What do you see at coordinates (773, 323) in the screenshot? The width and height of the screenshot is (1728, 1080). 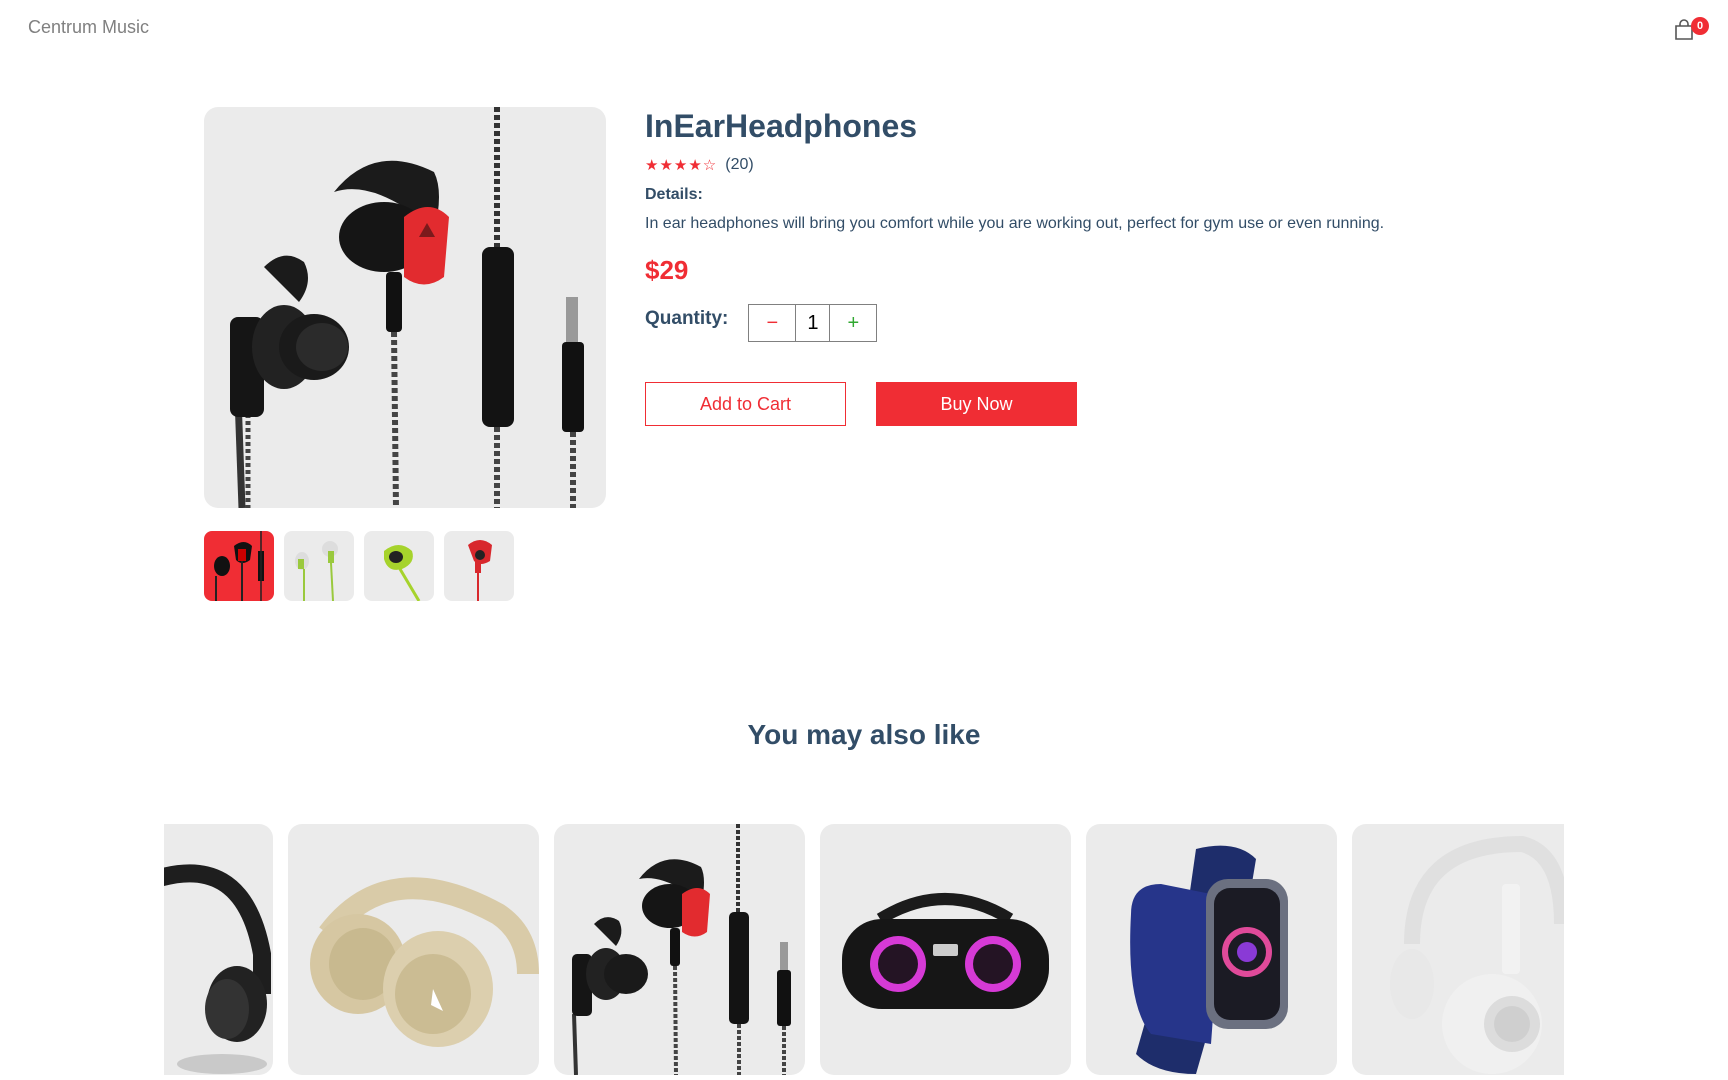 I see `decrease-quantity-button: −` at bounding box center [773, 323].